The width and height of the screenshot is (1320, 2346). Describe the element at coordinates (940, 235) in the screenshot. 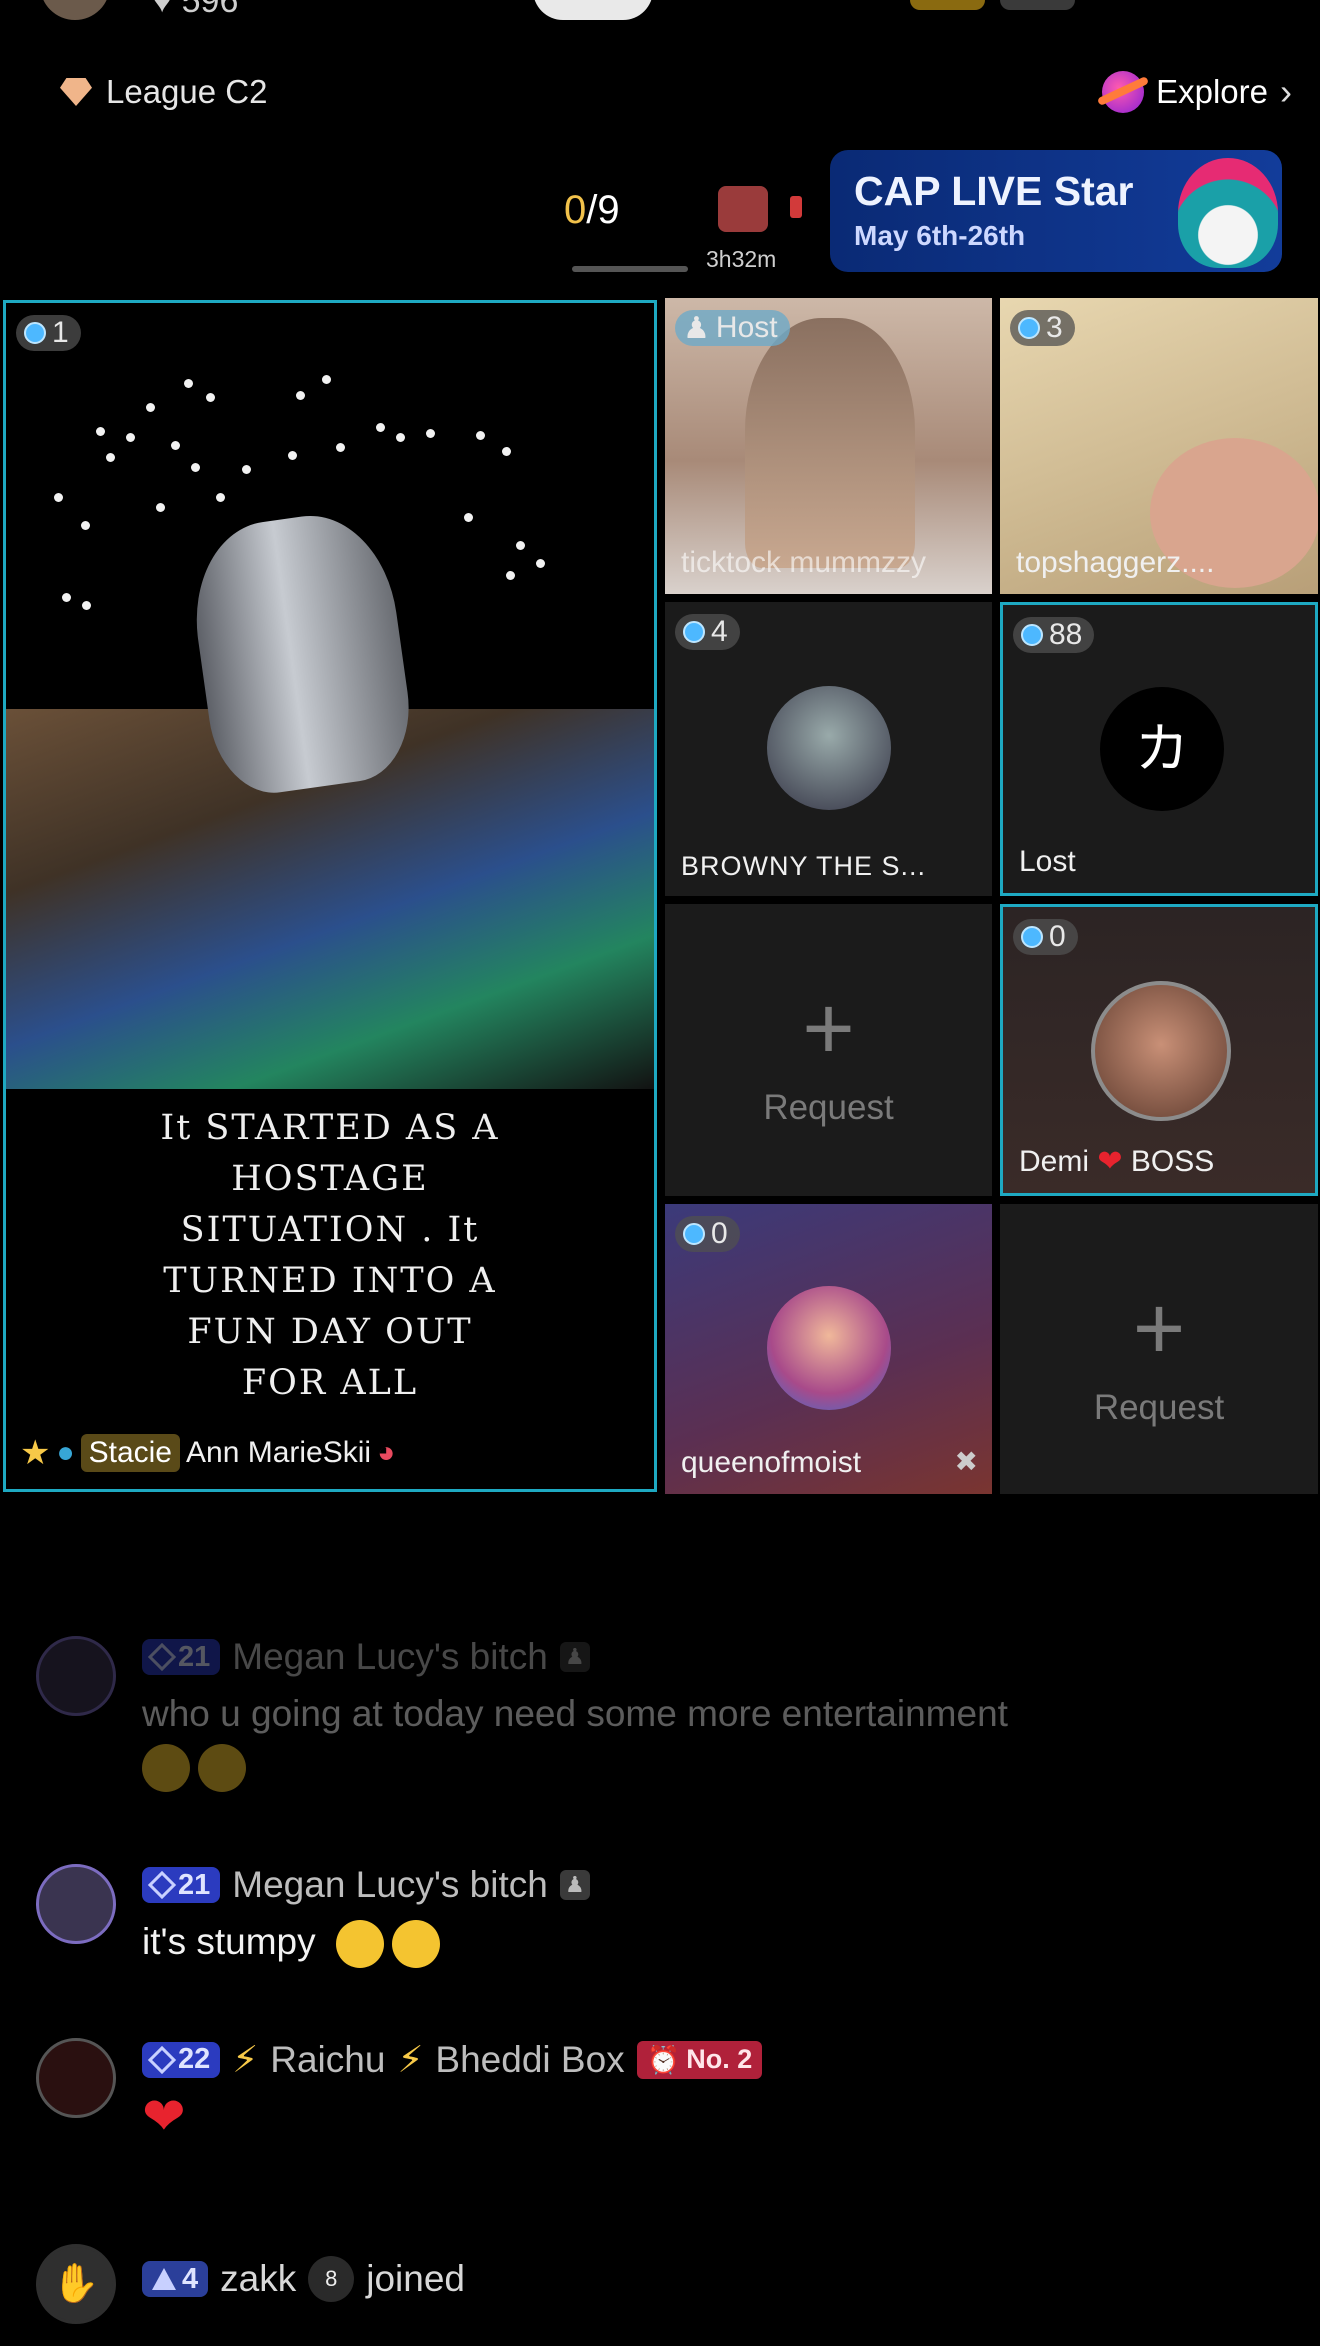

I see `banner-date: May 6th-26th` at that location.